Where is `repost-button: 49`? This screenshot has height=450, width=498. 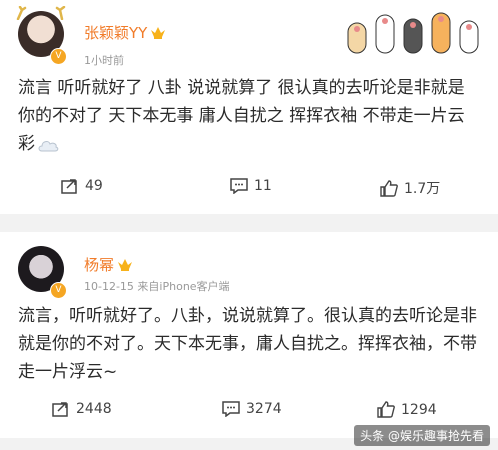
repost-button: 49 is located at coordinates (82, 186).